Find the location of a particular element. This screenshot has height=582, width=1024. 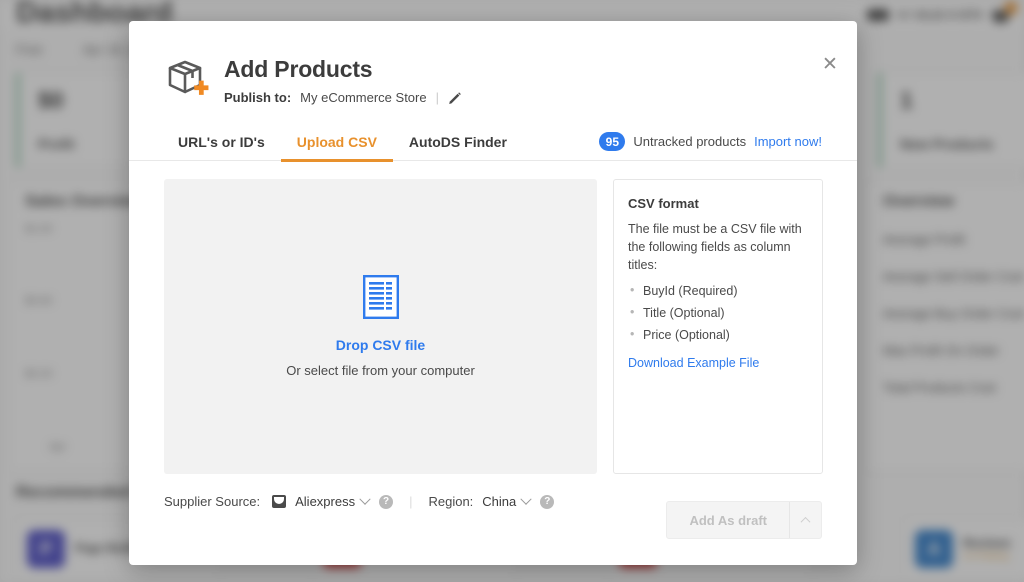

add-as-draft-options-button is located at coordinates (805, 520).